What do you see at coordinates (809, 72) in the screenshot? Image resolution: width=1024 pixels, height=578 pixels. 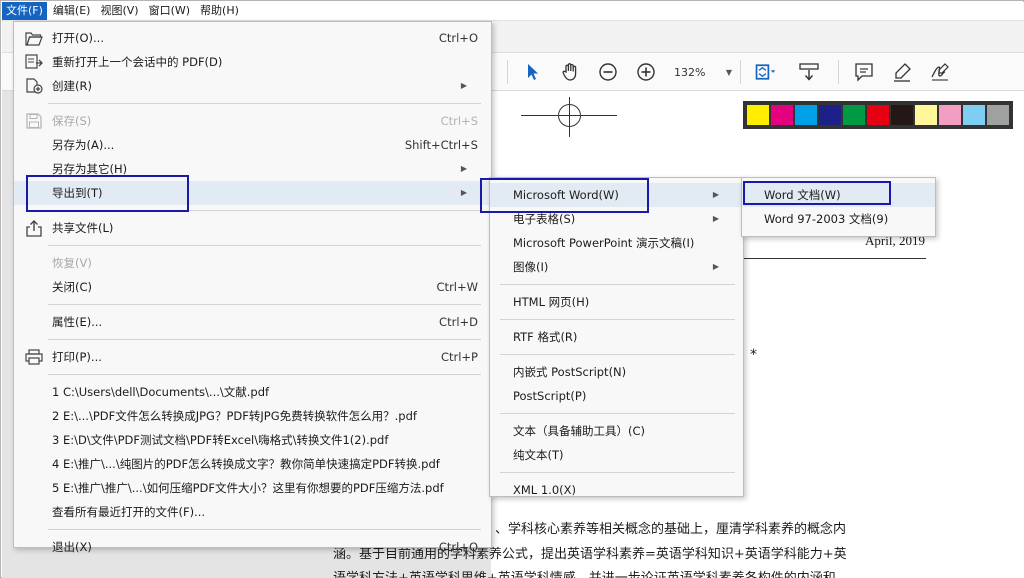 I see `scroll-mode-icon` at bounding box center [809, 72].